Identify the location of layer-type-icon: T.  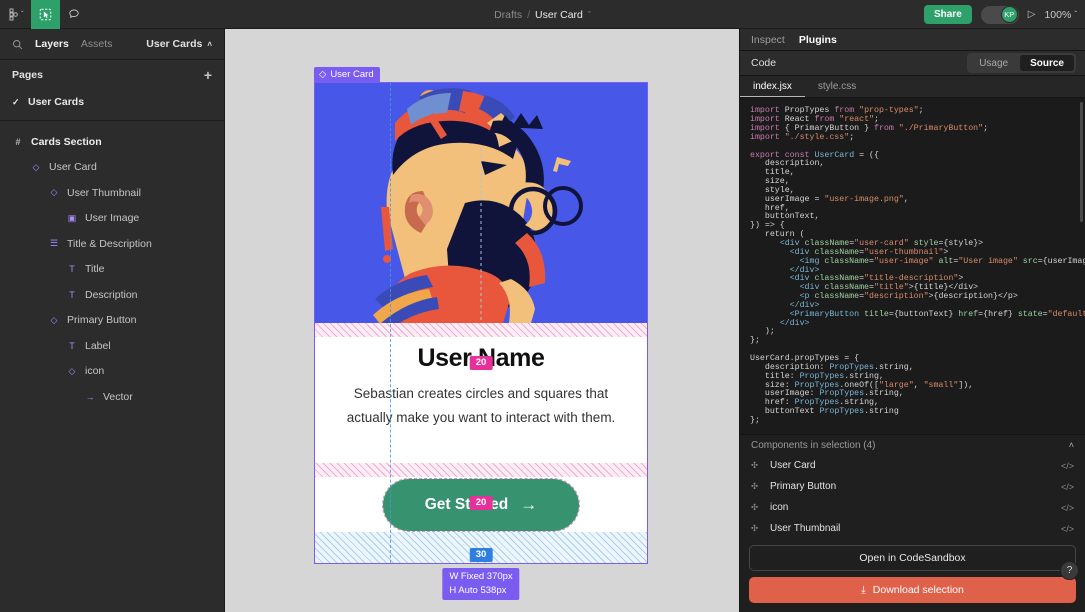
(72, 294).